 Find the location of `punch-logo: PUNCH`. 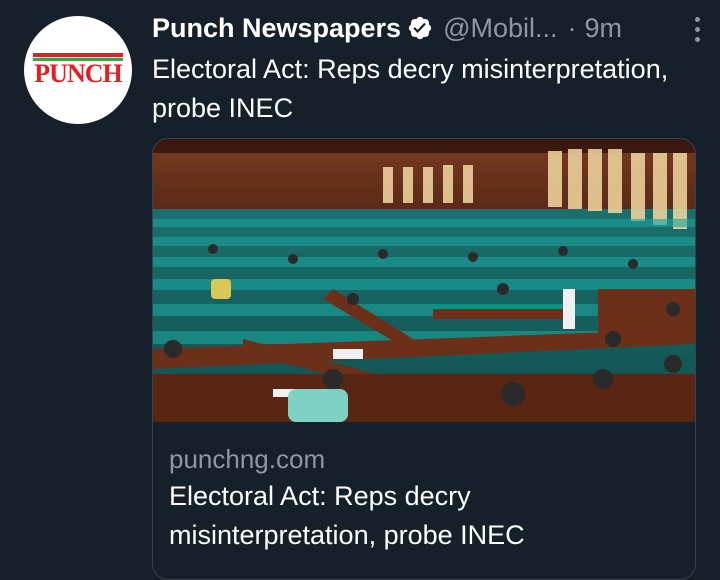

punch-logo: PUNCH is located at coordinates (78, 70).